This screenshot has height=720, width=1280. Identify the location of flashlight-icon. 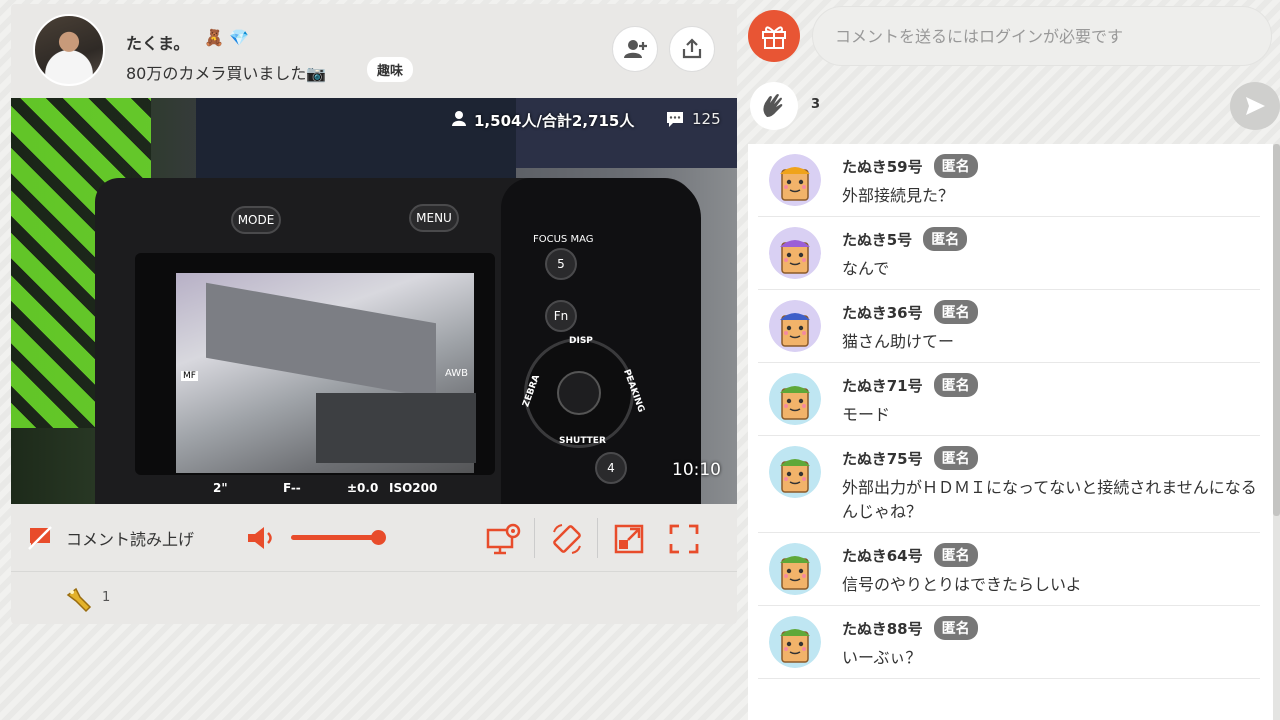
(79, 600).